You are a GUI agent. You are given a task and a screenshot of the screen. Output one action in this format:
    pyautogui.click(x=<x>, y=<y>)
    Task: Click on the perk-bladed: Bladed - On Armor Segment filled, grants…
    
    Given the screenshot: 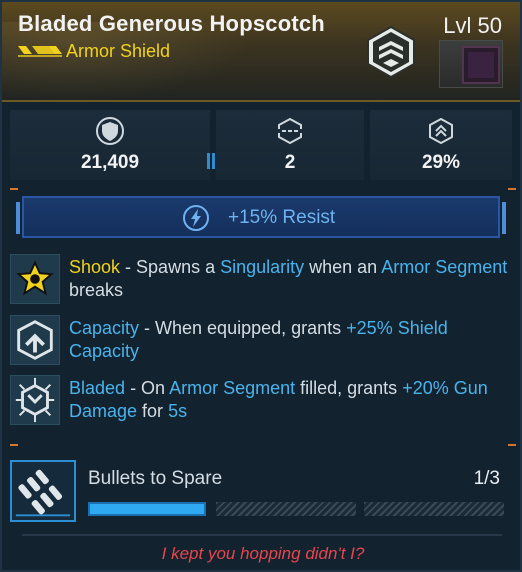 What is the action you would take?
    pyautogui.click(x=263, y=401)
    